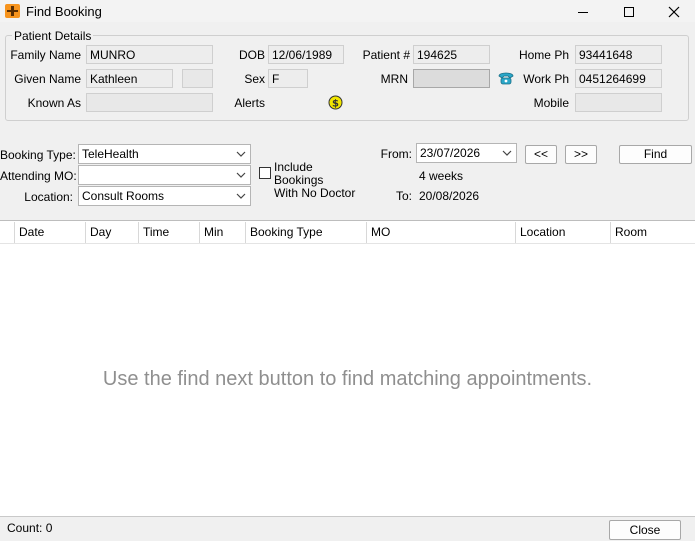 The image size is (695, 541). I want to click on mrn-label: MRN, so click(394, 79).